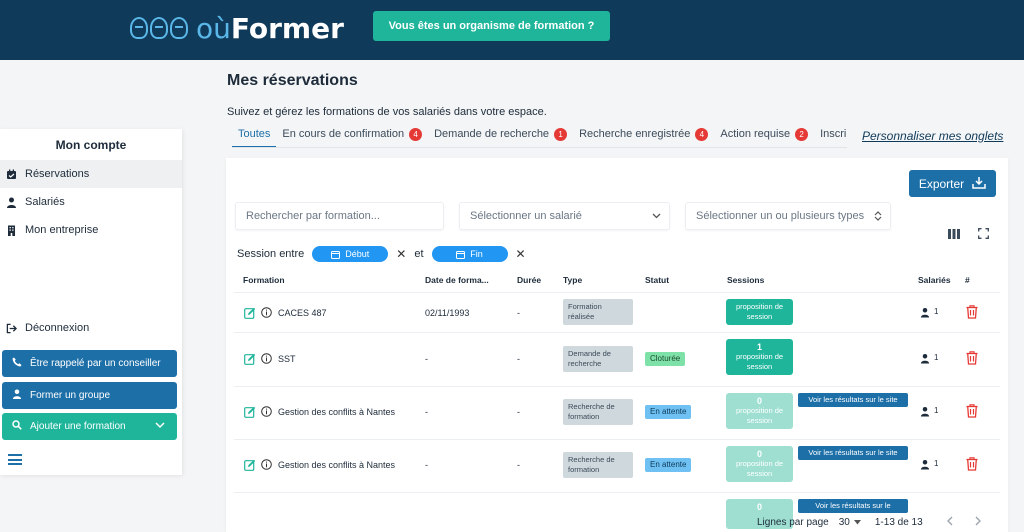  What do you see at coordinates (702, 134) in the screenshot?
I see `count-badge: 4` at bounding box center [702, 134].